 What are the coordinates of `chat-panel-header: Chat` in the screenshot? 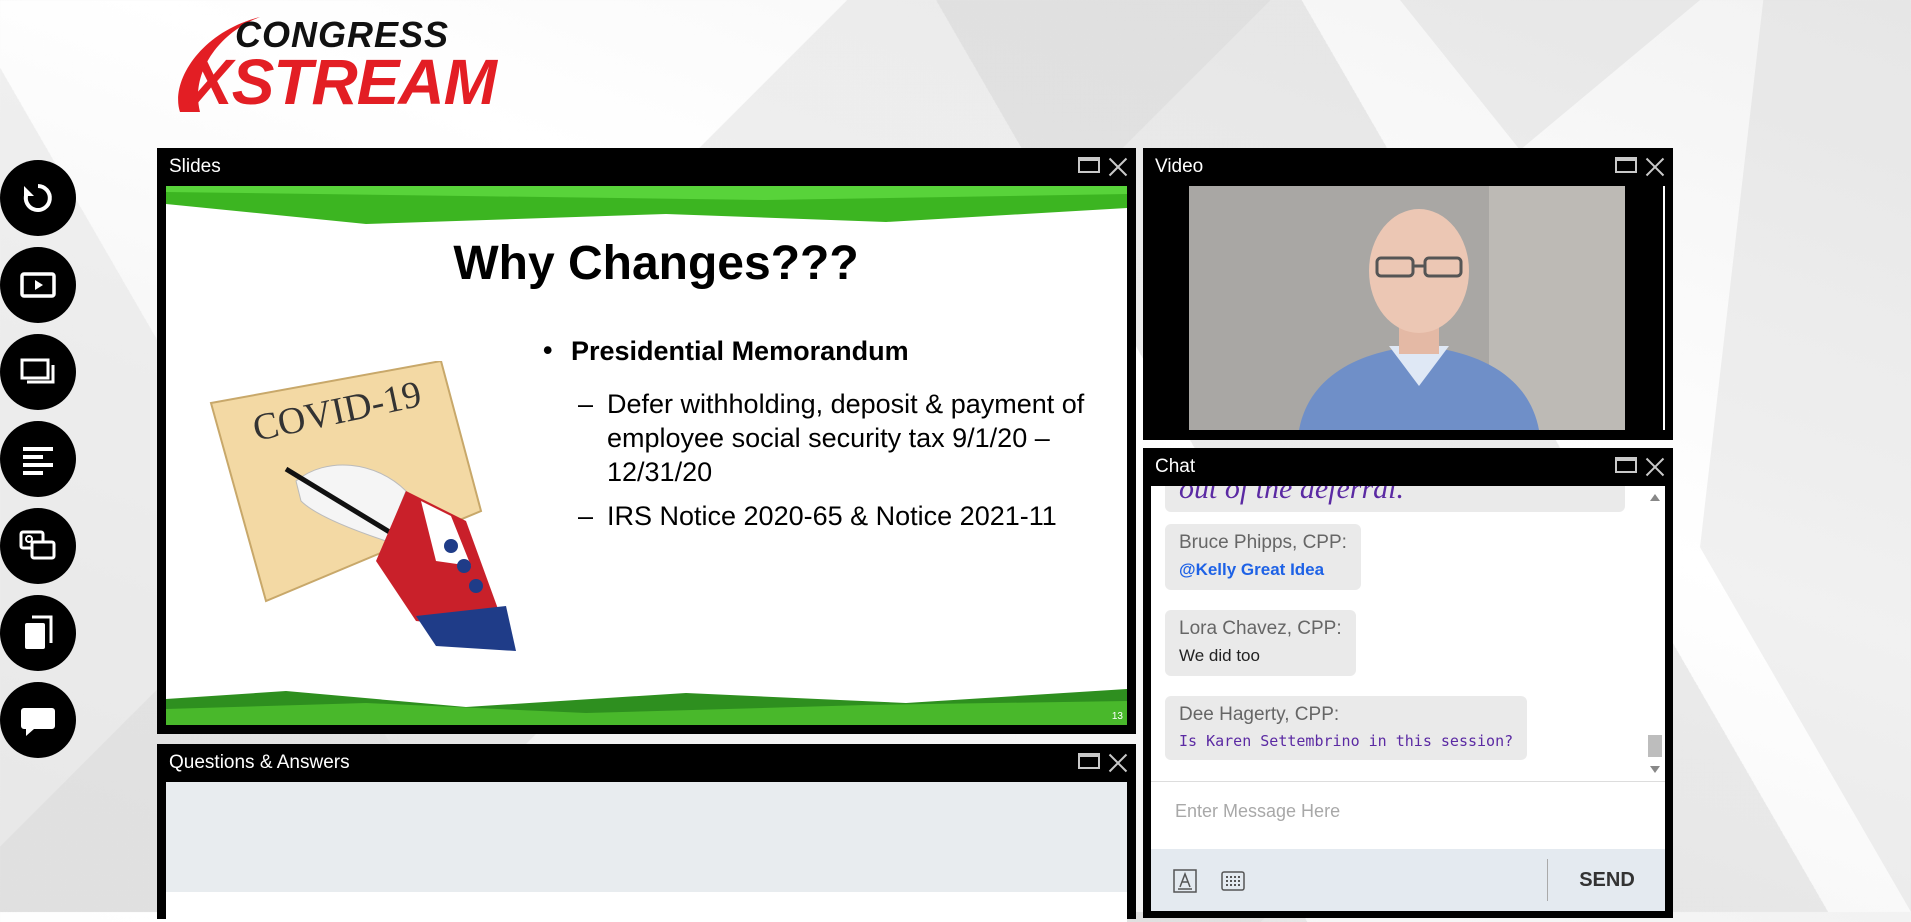 It's located at (1408, 467).